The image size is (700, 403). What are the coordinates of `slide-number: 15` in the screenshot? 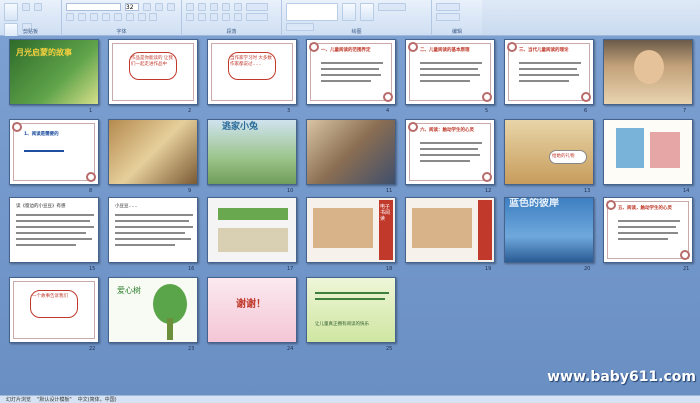 It's located at (92, 269).